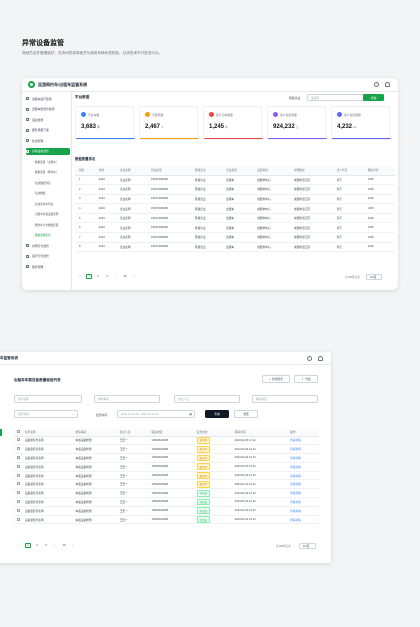 The image size is (420, 627). Describe the element at coordinates (373, 97) in the screenshot. I see `query-button: 查询` at that location.